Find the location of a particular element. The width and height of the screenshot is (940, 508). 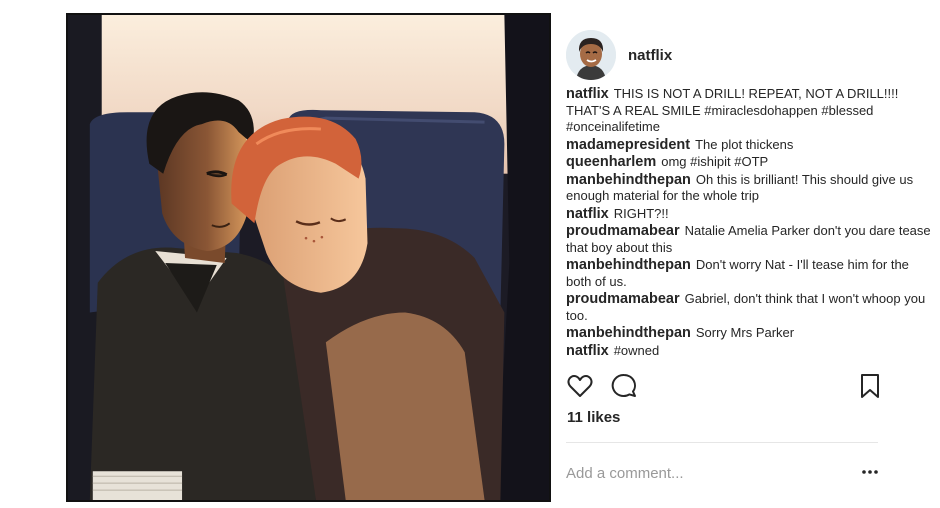

comment-text: The plot thickens is located at coordinates (744, 144).